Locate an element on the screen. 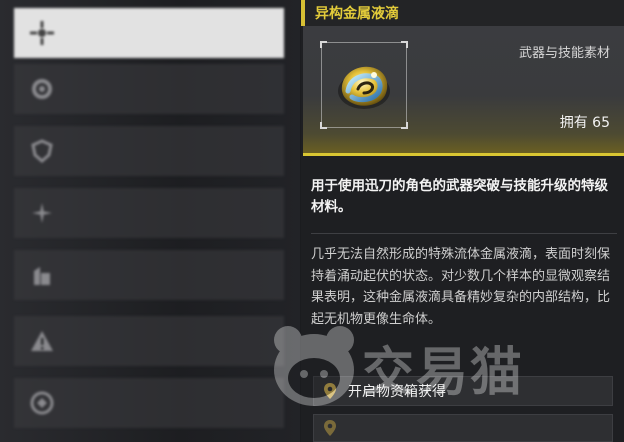 This screenshot has height=442, width=624. shield-icon is located at coordinates (42, 151).